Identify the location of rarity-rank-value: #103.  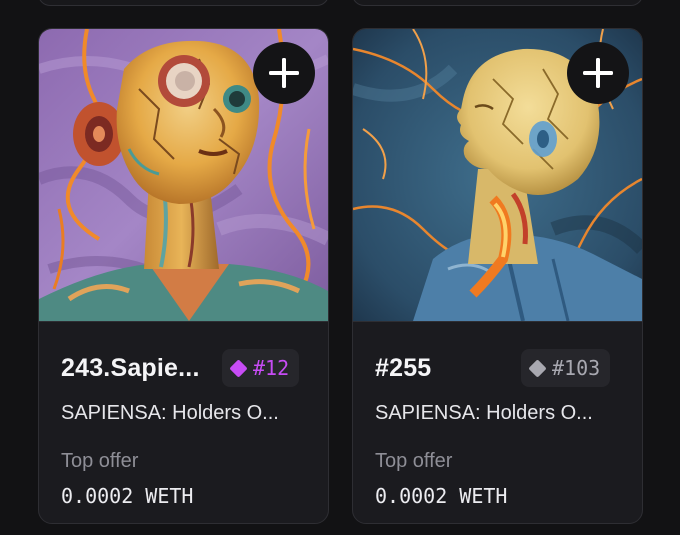
(576, 368).